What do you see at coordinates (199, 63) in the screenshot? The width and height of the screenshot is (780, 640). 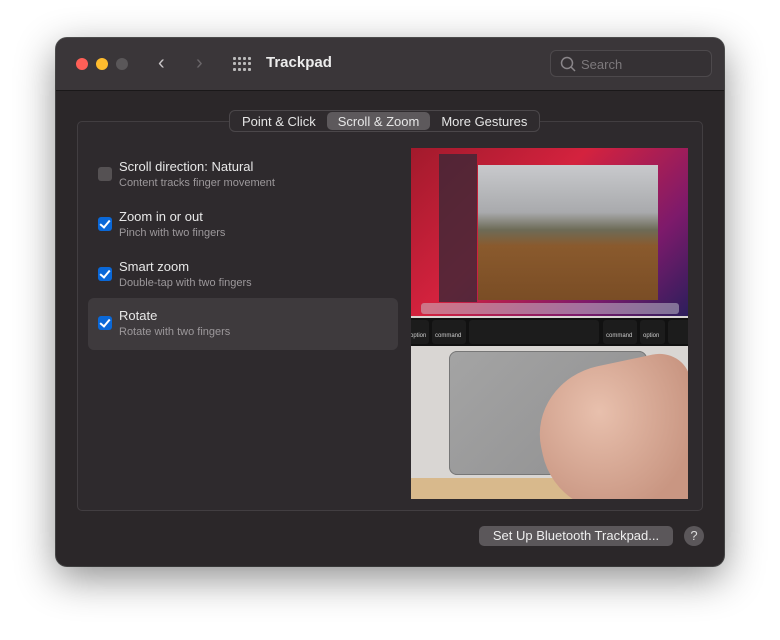 I see `chevron-right-icon: ›` at bounding box center [199, 63].